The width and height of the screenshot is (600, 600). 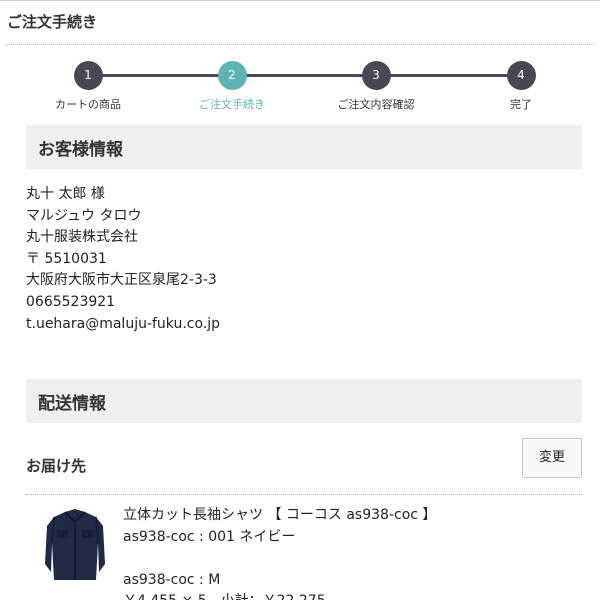 What do you see at coordinates (66, 258) in the screenshot?
I see `customer-postal: 〒 5510031` at bounding box center [66, 258].